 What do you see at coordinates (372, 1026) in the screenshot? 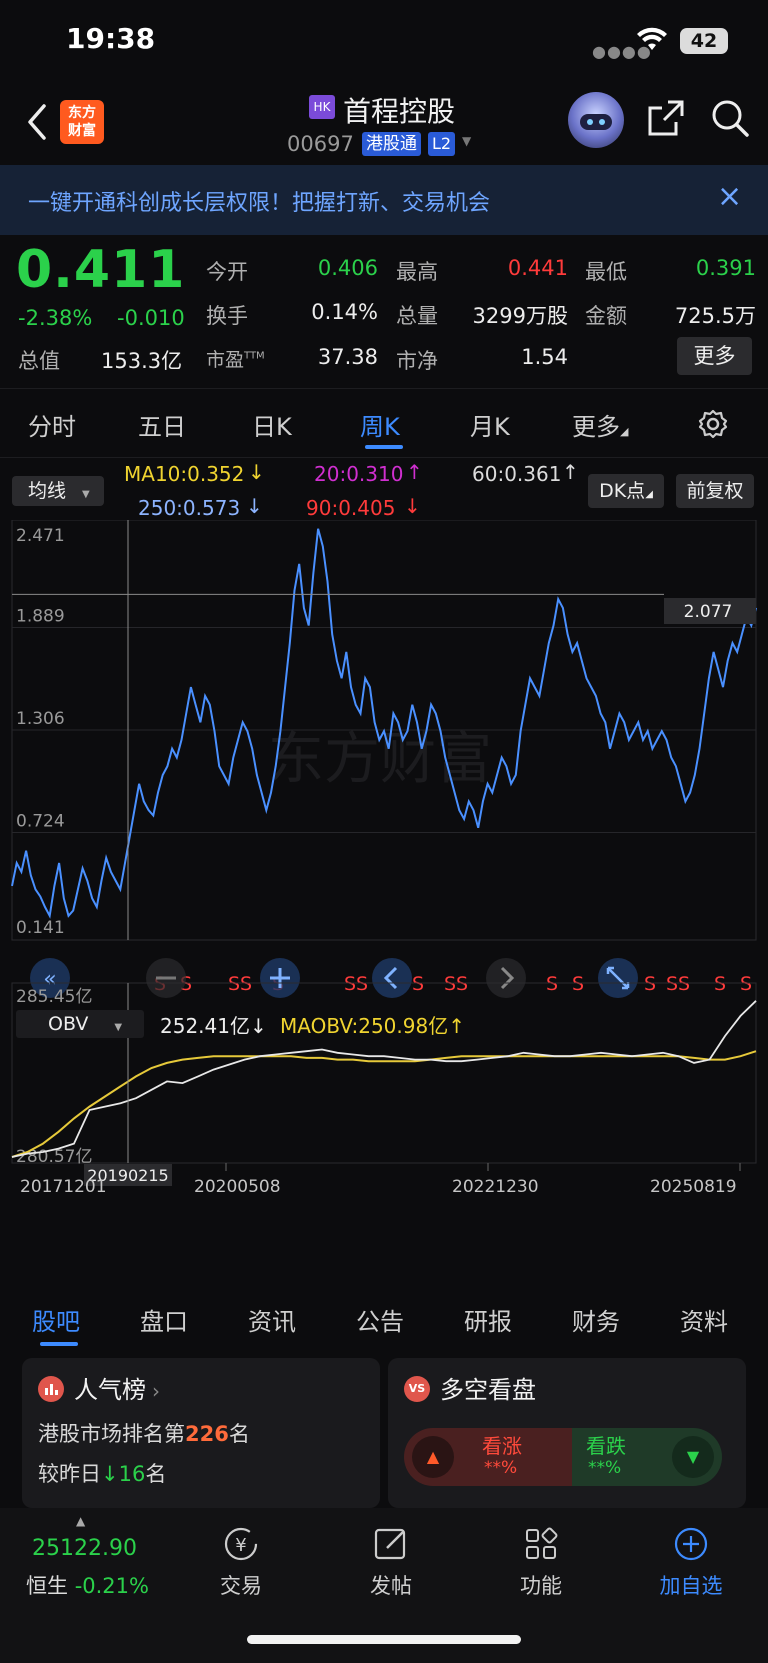
I see `maobv-value: MAOBV:250.98亿↑` at bounding box center [372, 1026].